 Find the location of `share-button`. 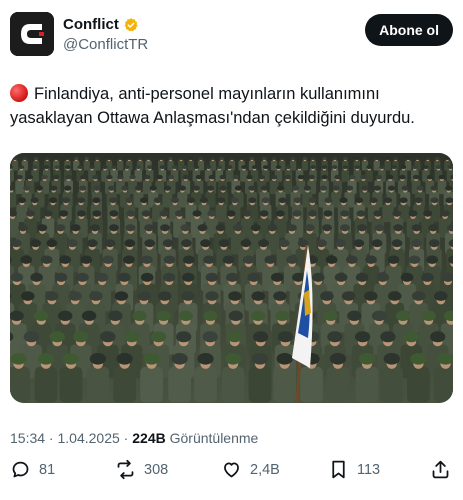

share-button is located at coordinates (440, 469).